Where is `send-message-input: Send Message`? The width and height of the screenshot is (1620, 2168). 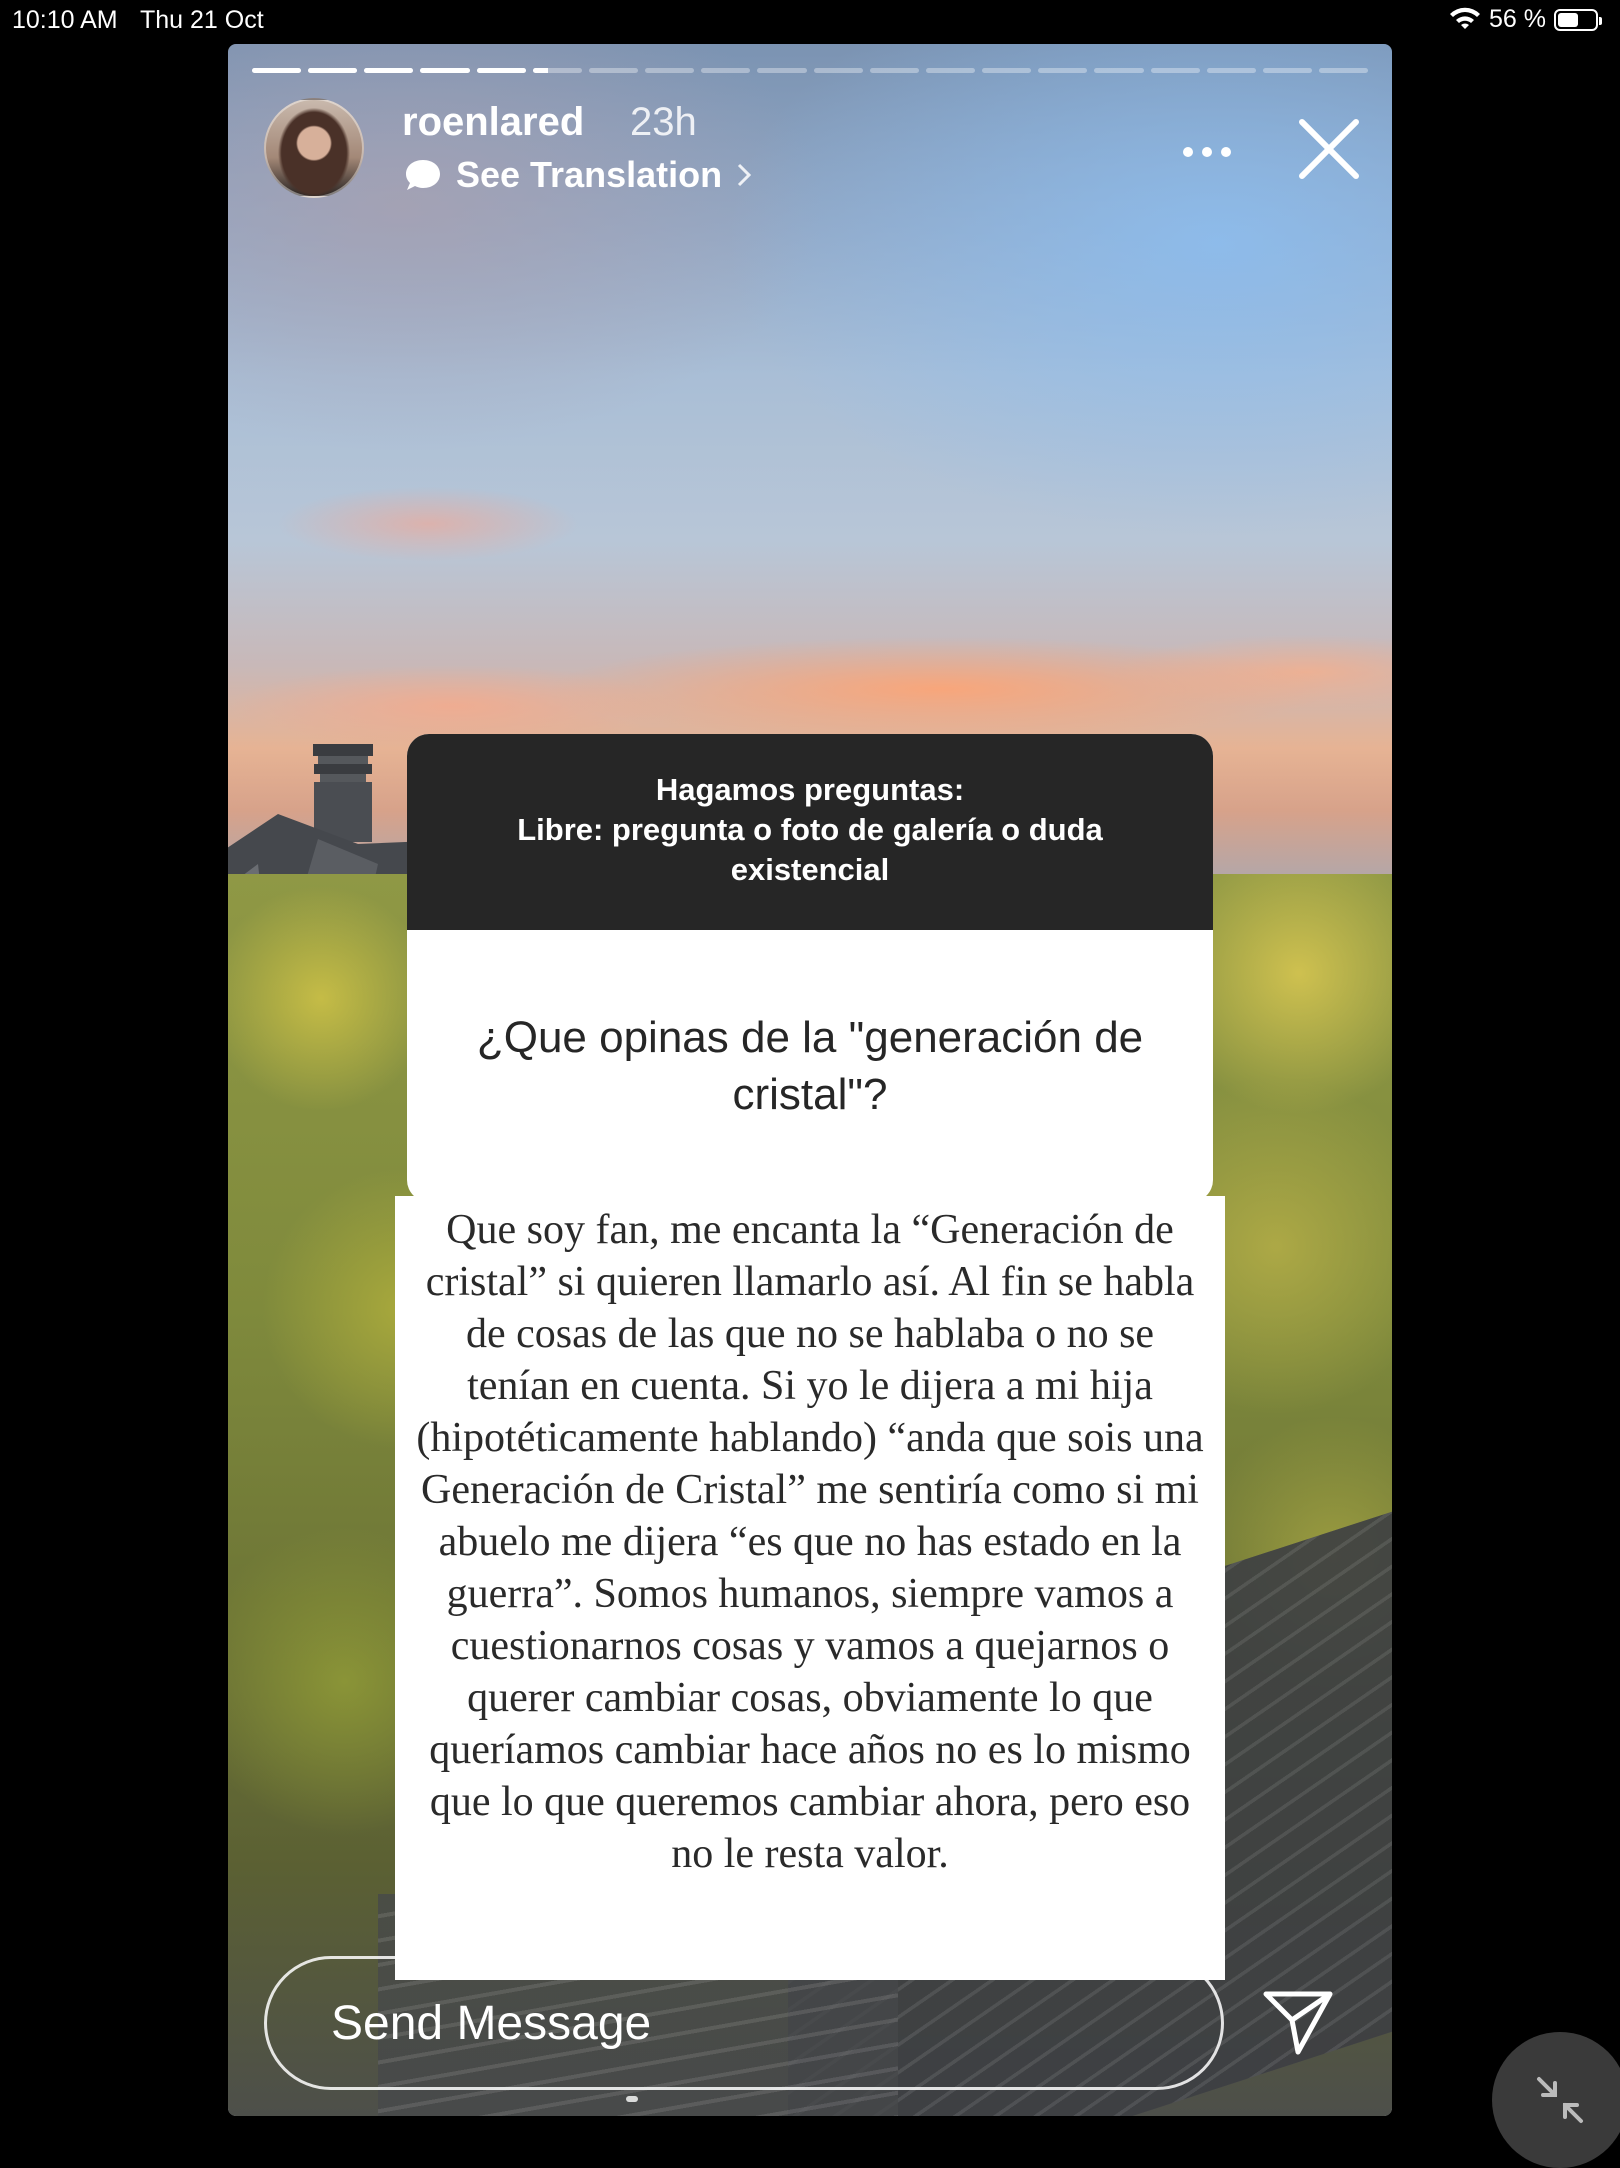 send-message-input: Send Message is located at coordinates (744, 2023).